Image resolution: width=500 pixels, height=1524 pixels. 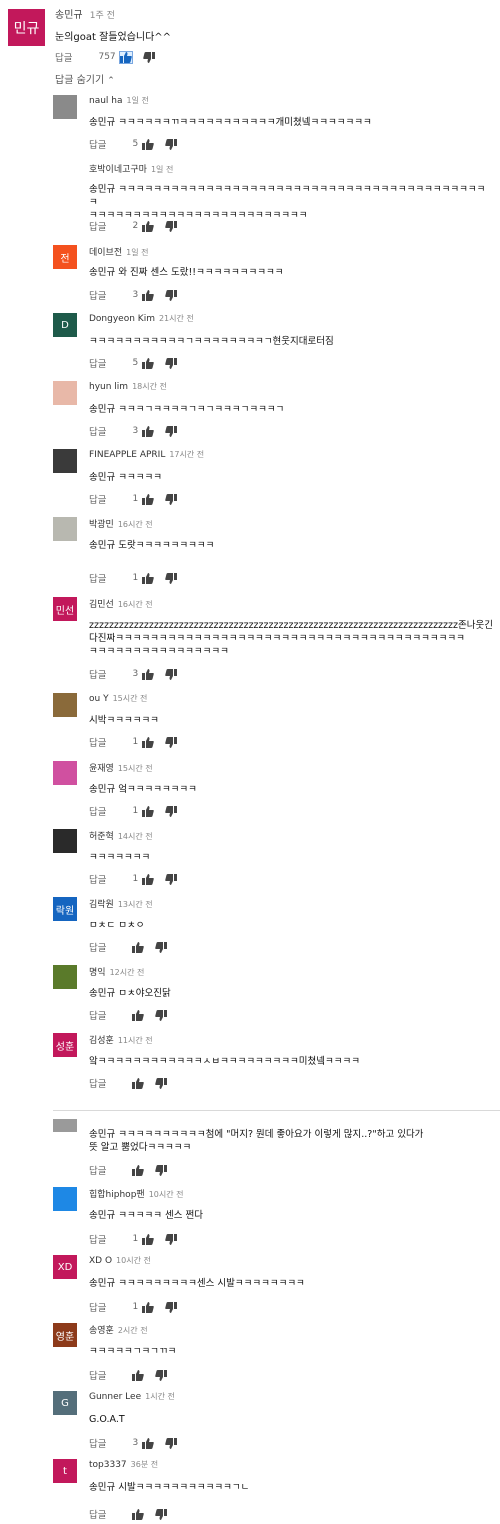 I want to click on comment-time: 1주 전, so click(x=102, y=16).